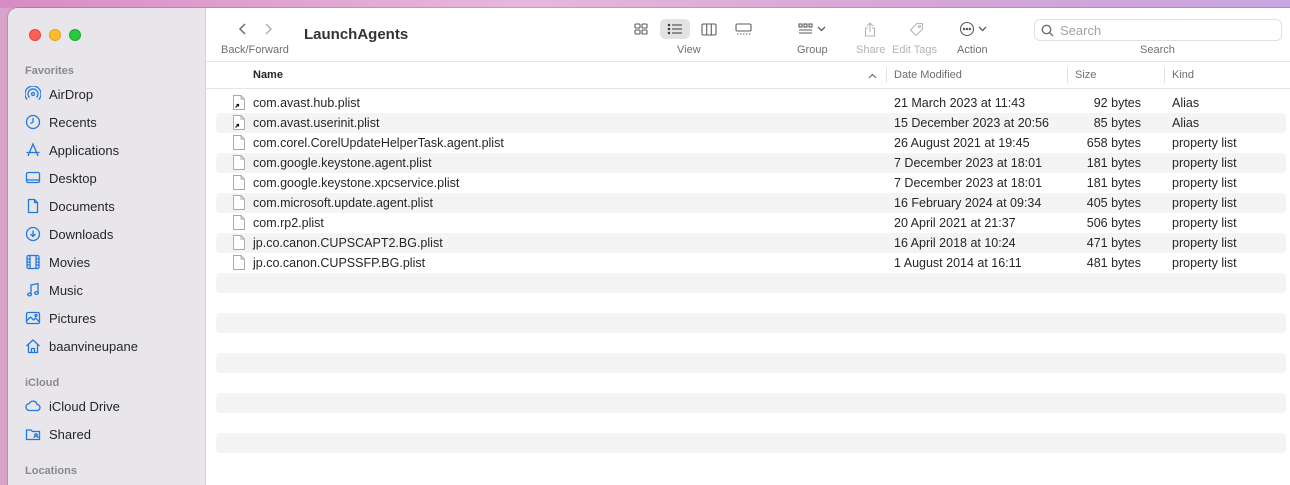  I want to click on group-button, so click(812, 29).